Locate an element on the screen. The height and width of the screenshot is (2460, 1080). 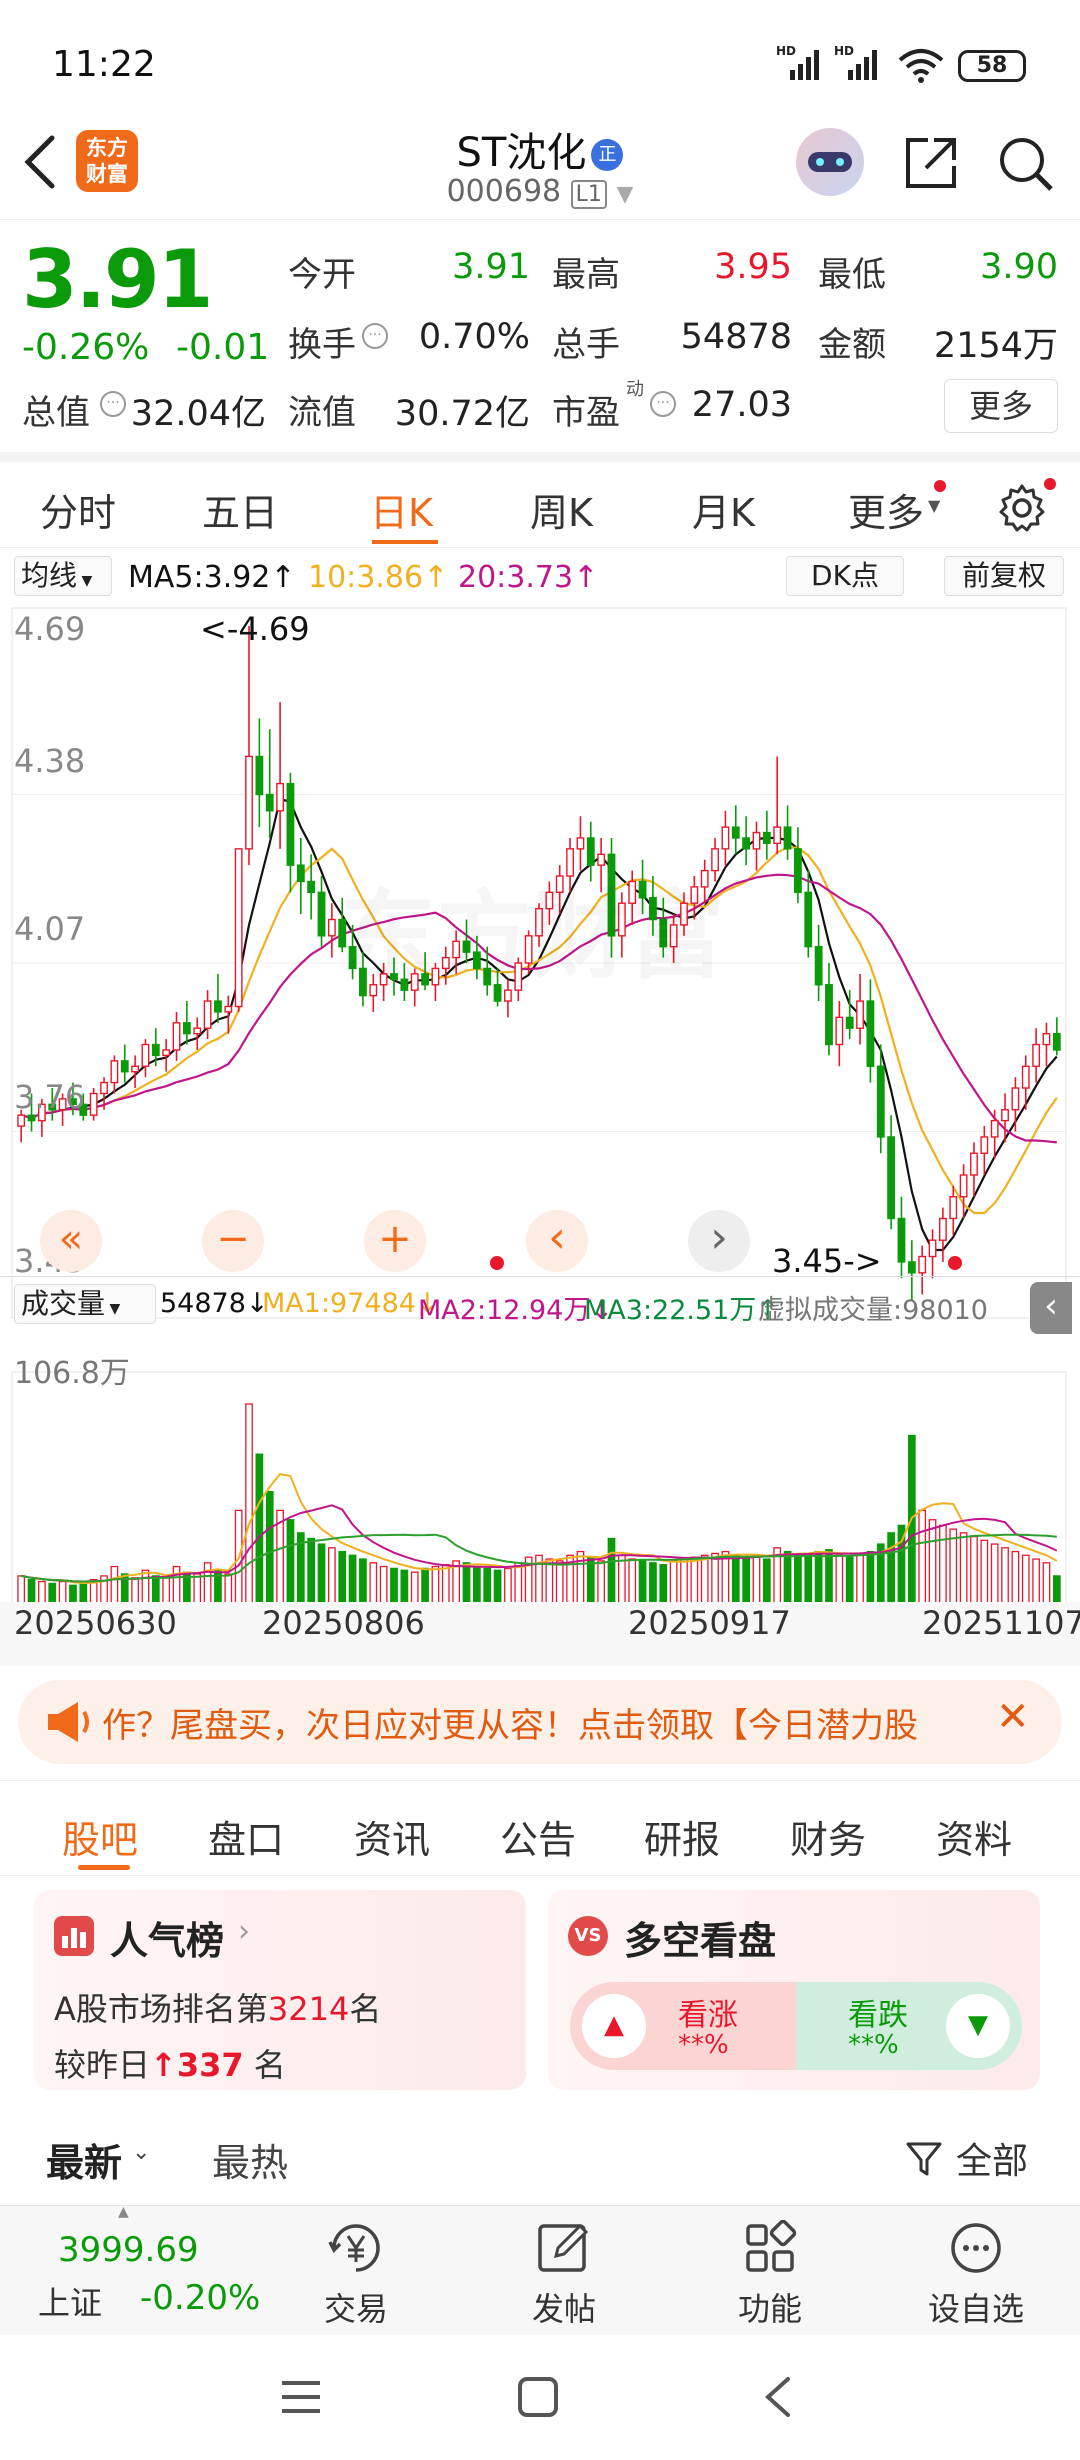
home-icon is located at coordinates (538, 2397).